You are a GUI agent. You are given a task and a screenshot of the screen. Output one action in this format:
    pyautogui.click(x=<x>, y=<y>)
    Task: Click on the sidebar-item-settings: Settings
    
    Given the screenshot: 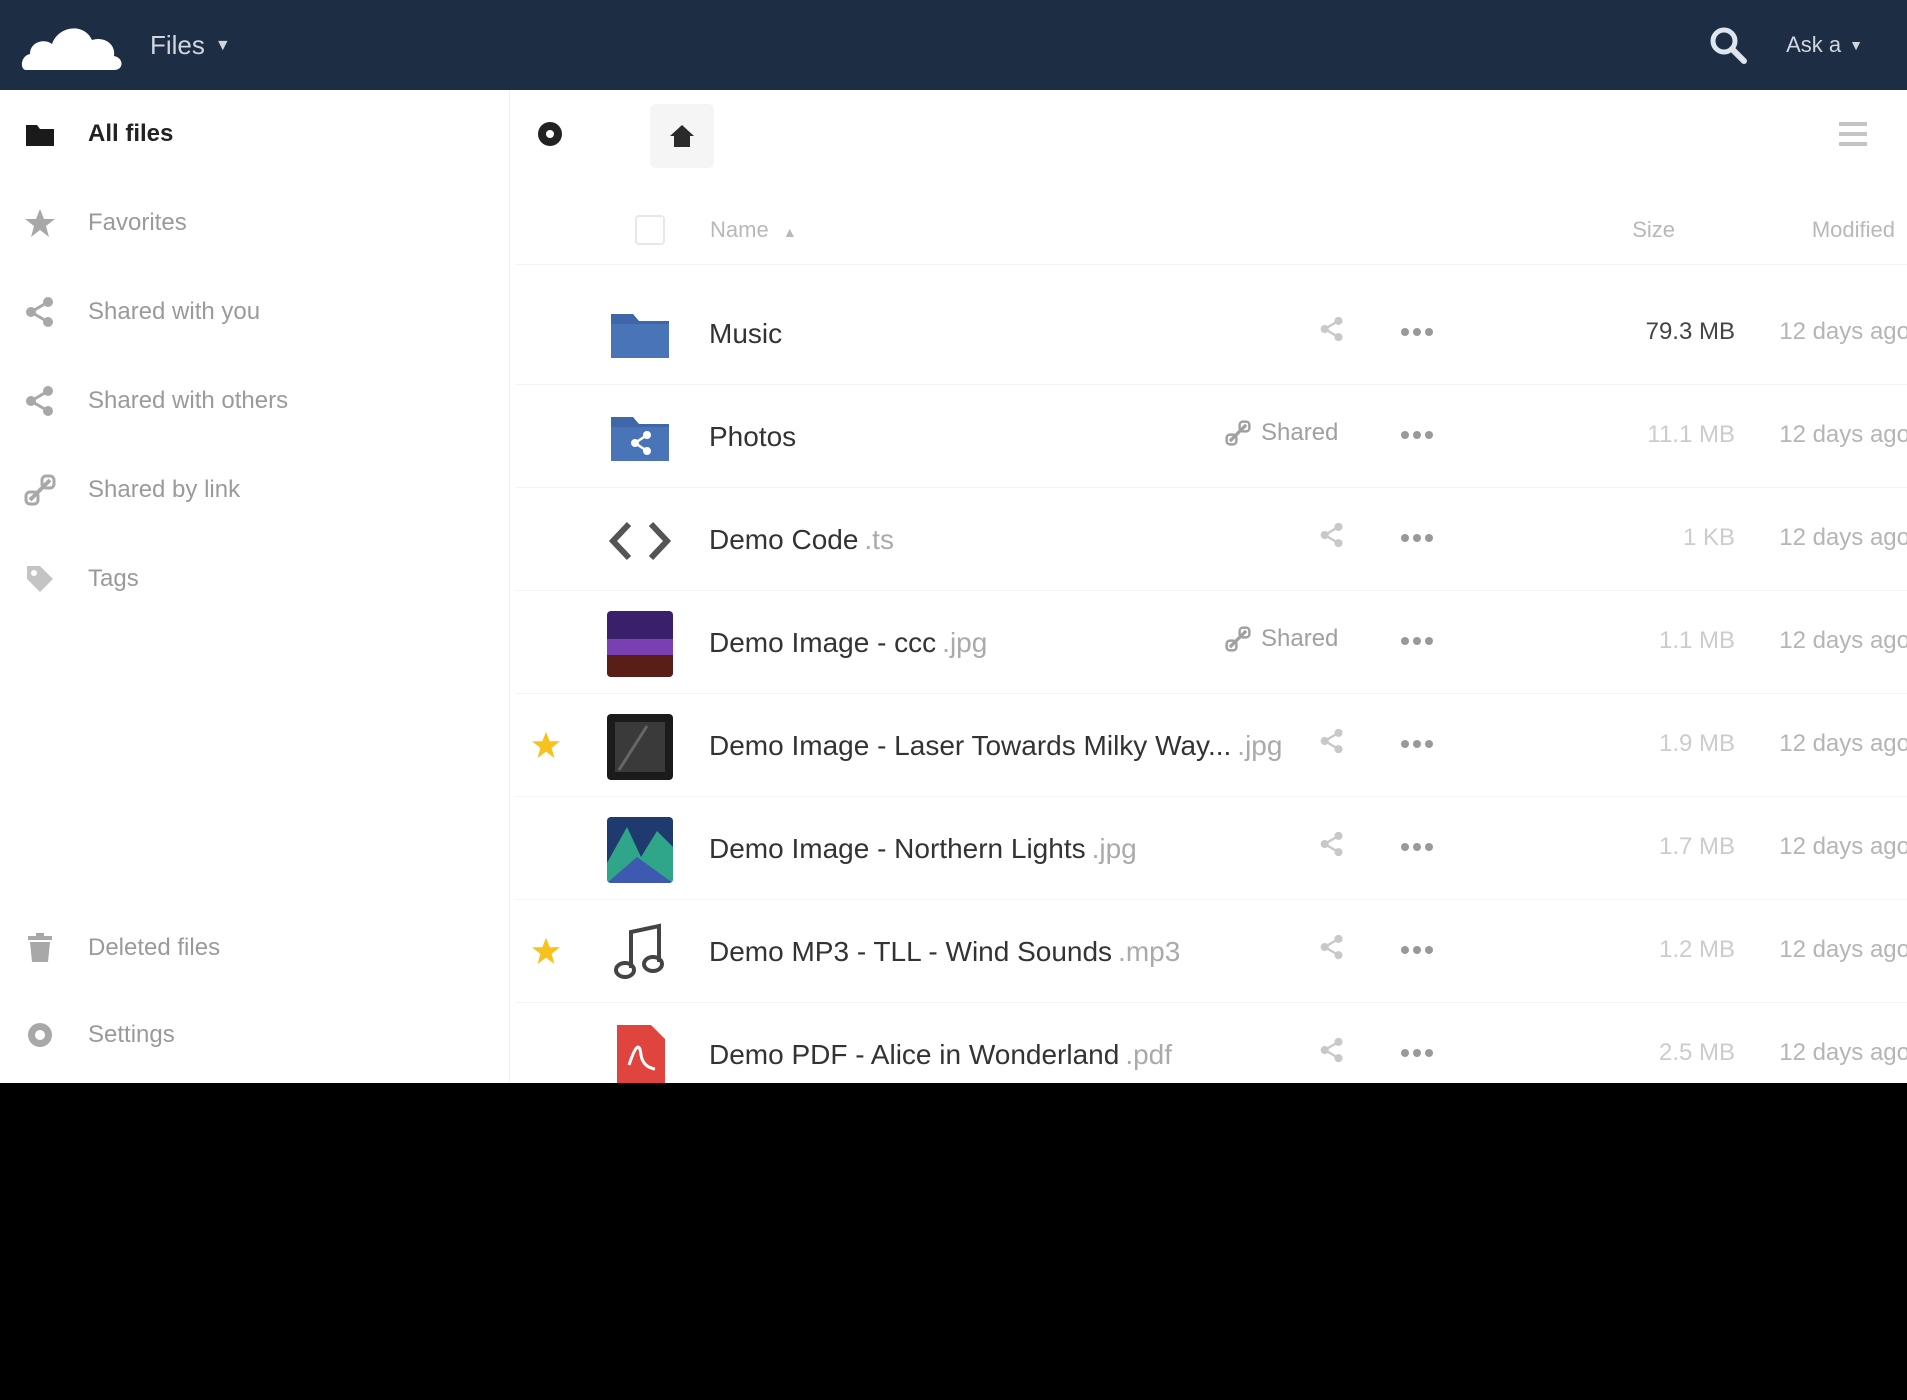 What is the action you would take?
    pyautogui.click(x=255, y=1035)
    